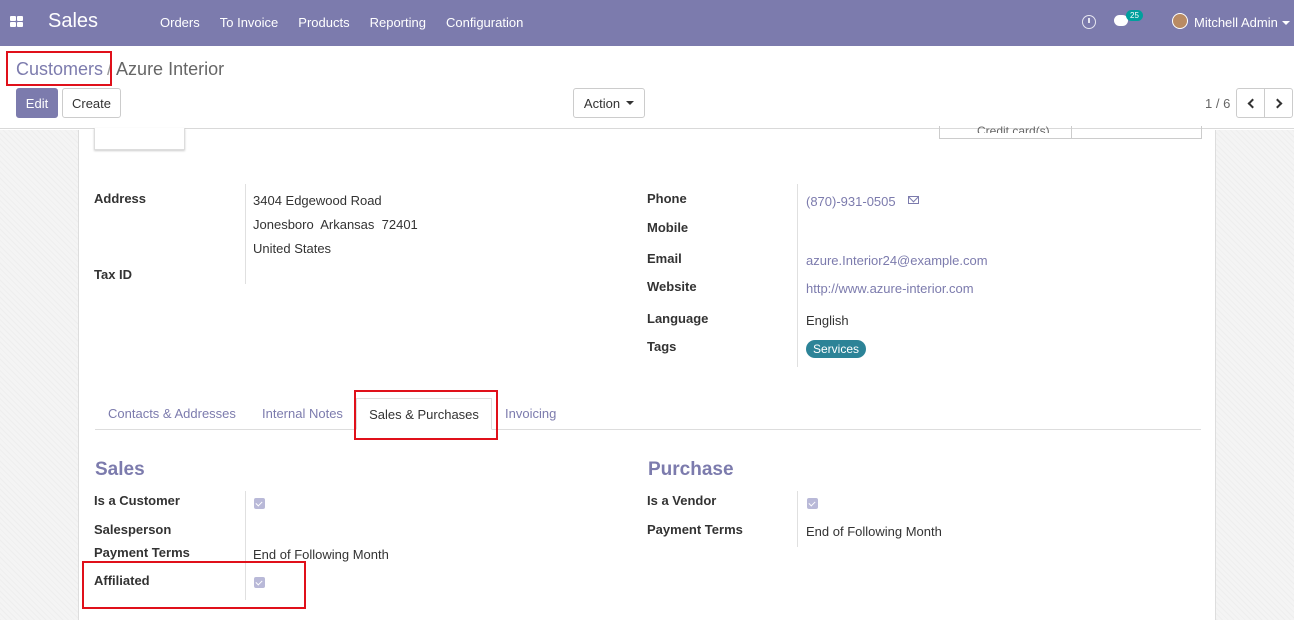  I want to click on menu-reporting: Reporting, so click(398, 22).